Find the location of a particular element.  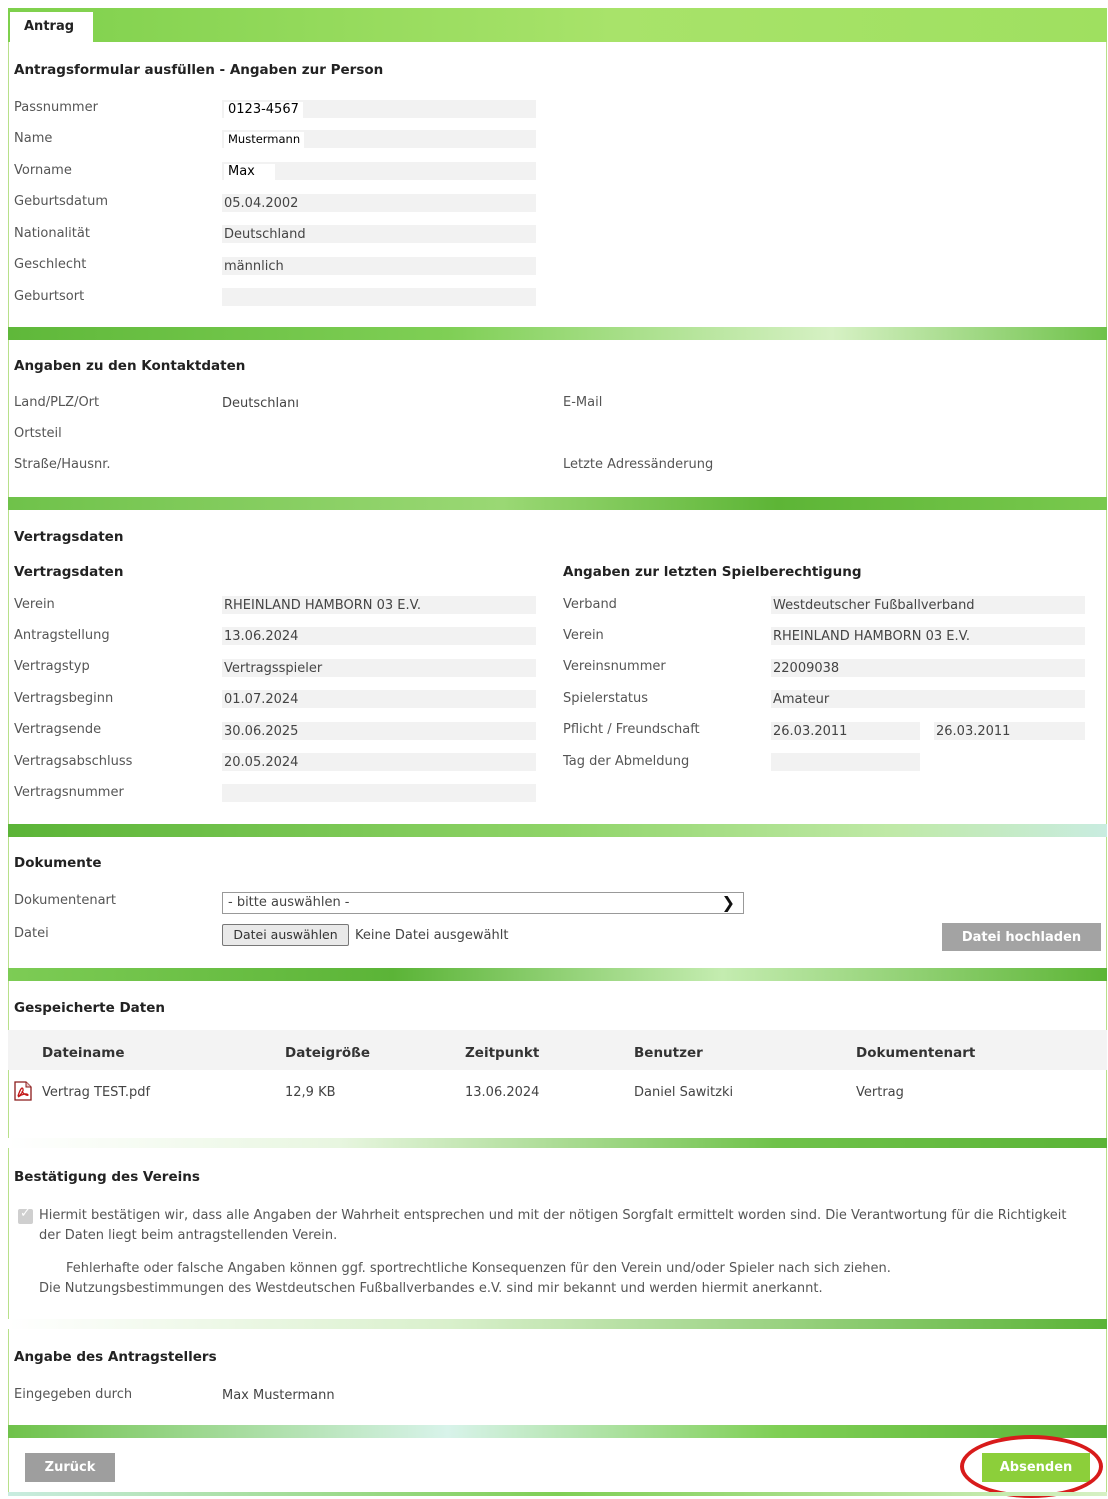

column-dateiname: Dateiname is located at coordinates (83, 1053).